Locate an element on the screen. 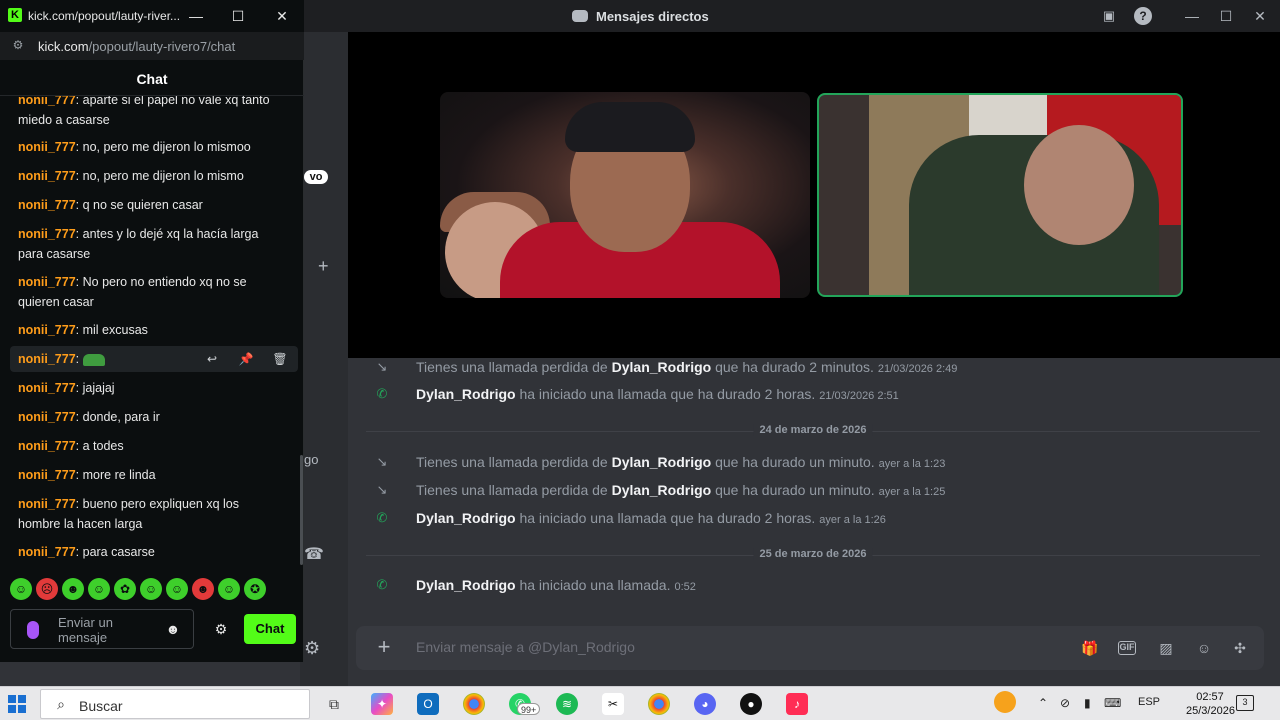 The width and height of the screenshot is (1280, 720). copilot-icon: ✦ is located at coordinates (382, 704).